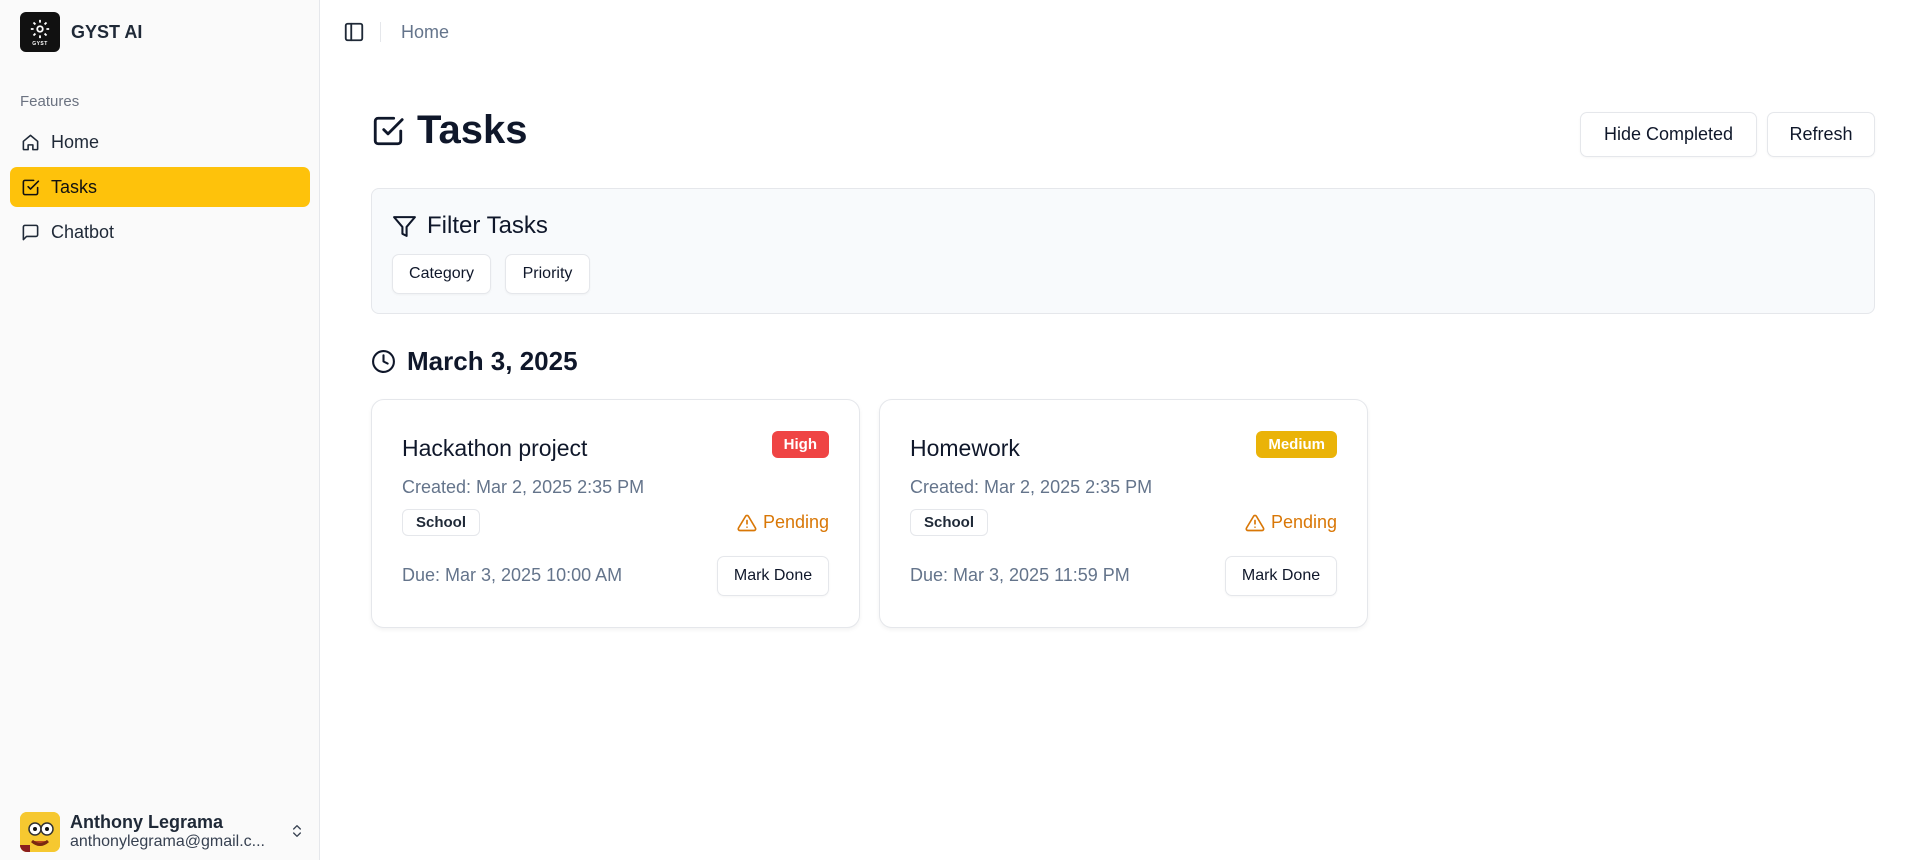 This screenshot has height=860, width=1918. What do you see at coordinates (965, 448) in the screenshot?
I see `task-title: Homework` at bounding box center [965, 448].